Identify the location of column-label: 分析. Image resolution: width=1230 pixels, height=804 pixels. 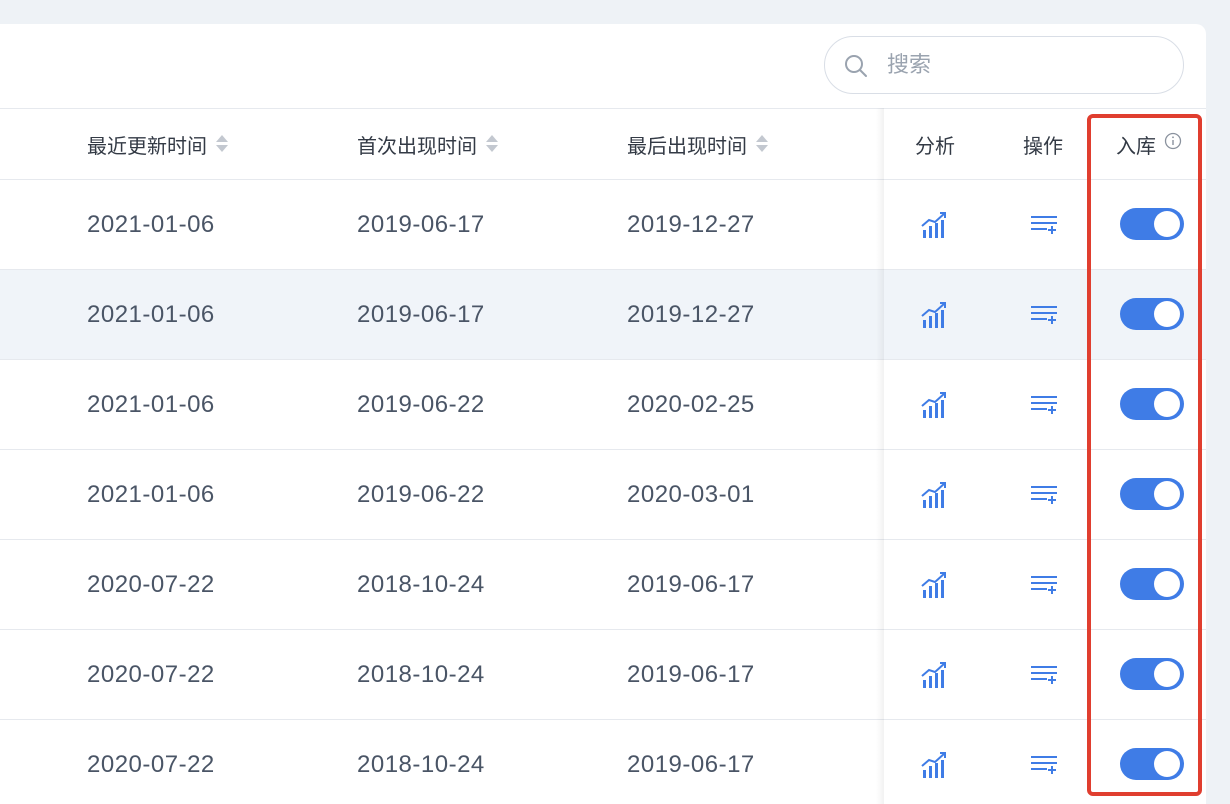
(935, 145).